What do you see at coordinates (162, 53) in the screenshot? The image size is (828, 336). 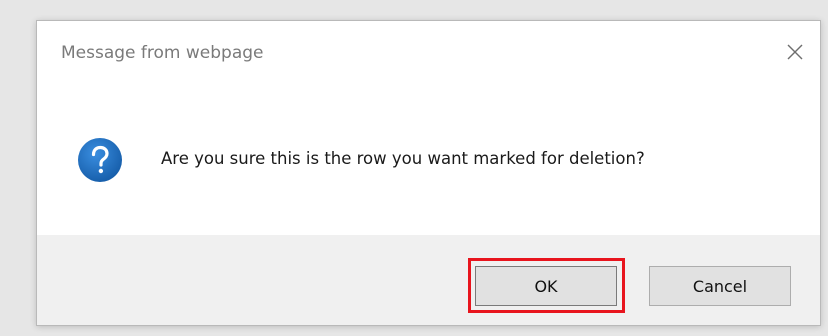 I see `dialog-title: Message from webpage` at bounding box center [162, 53].